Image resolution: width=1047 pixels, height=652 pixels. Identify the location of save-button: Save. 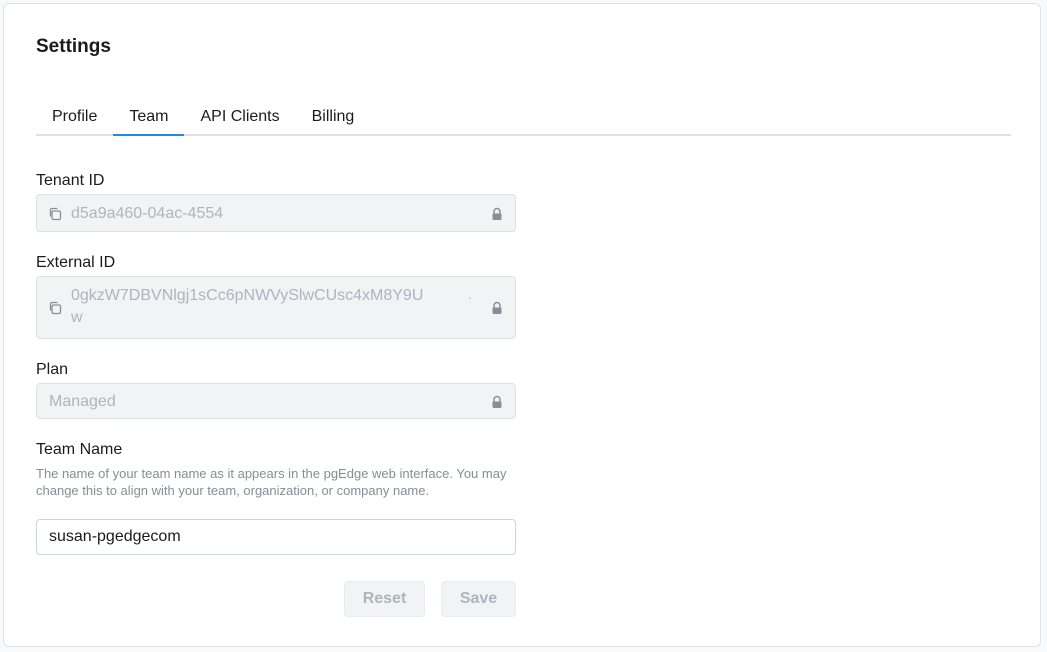
(478, 599).